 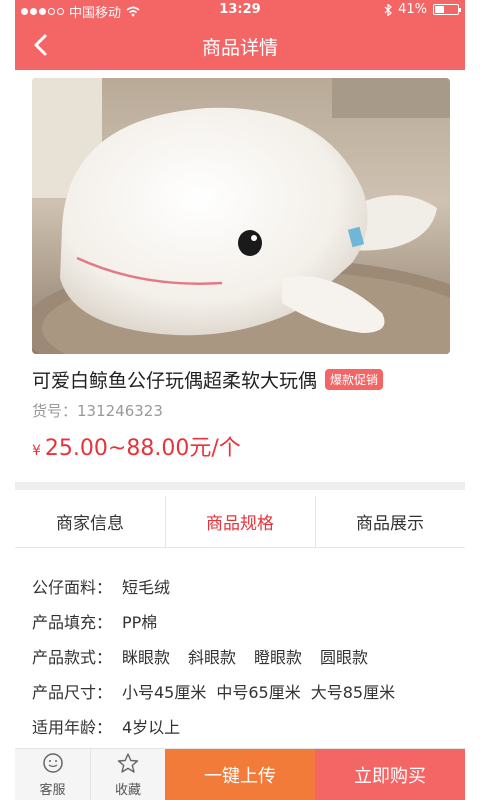 I want to click on spec-option: 眯眼款, so click(x=146, y=656).